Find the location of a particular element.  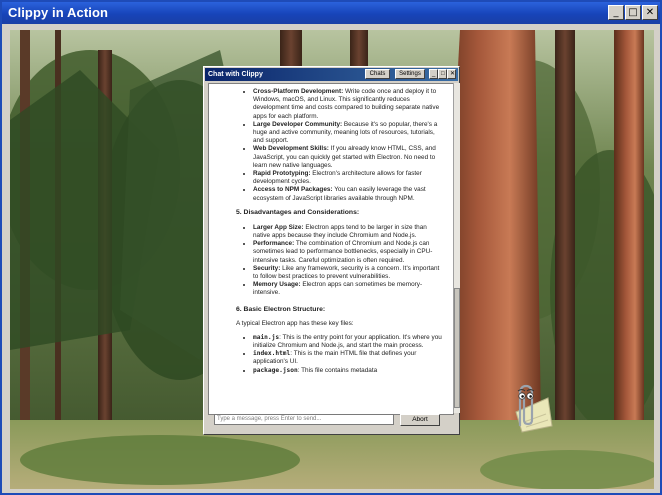

clippy-assistant-icon is located at coordinates (528, 408).